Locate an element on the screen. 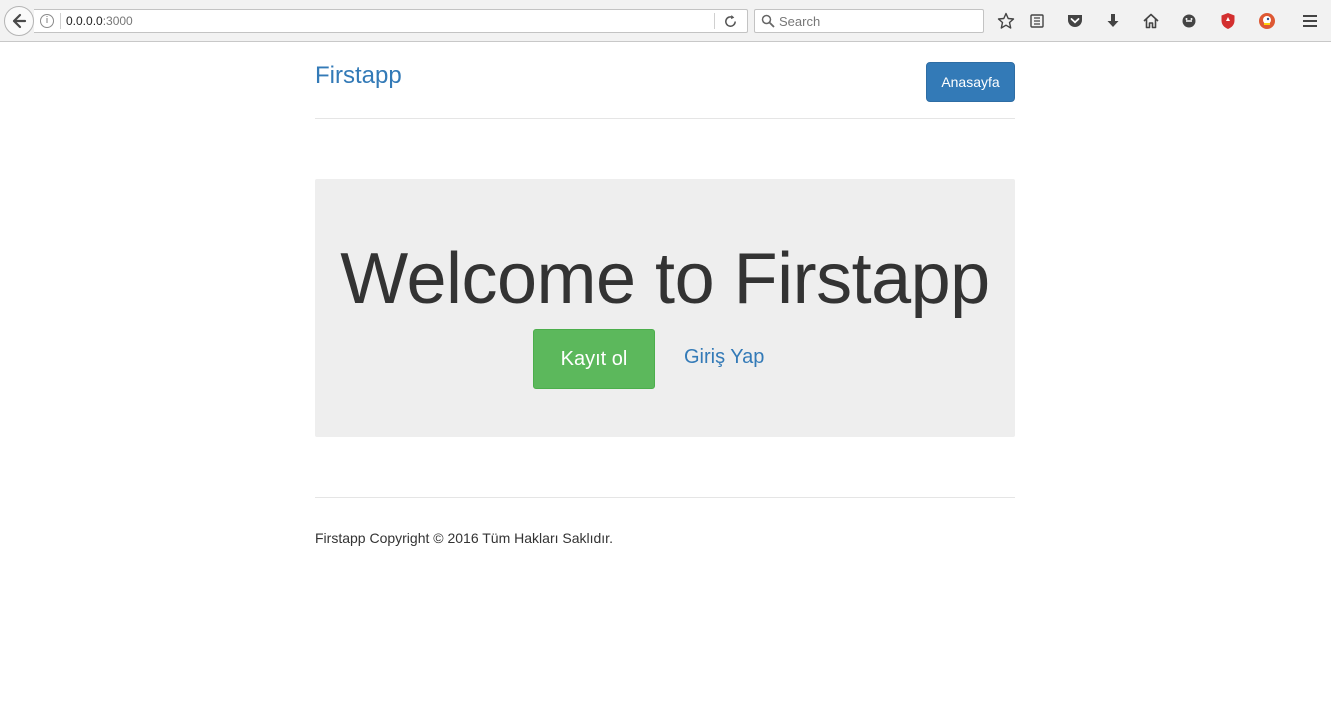 The height and width of the screenshot is (718, 1331). back-button is located at coordinates (19, 21).